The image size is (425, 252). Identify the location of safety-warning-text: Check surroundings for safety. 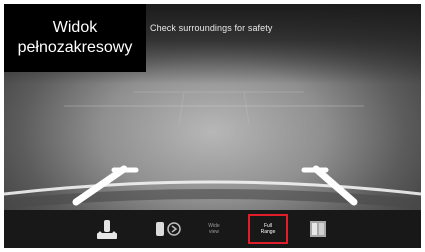
(211, 28).